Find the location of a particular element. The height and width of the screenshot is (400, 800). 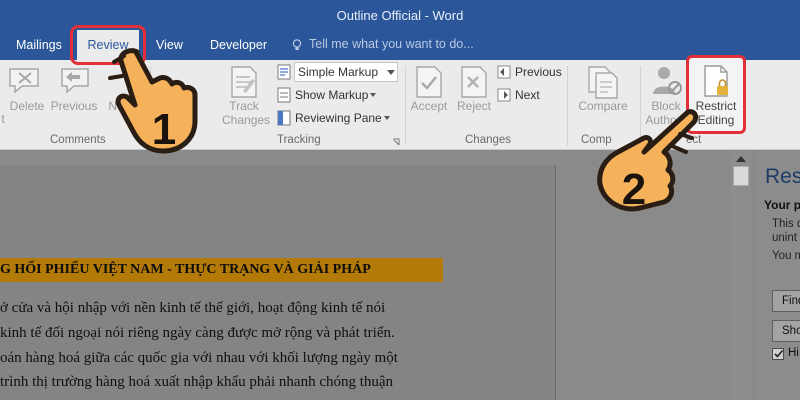

previous-change-icon is located at coordinates (504, 72).